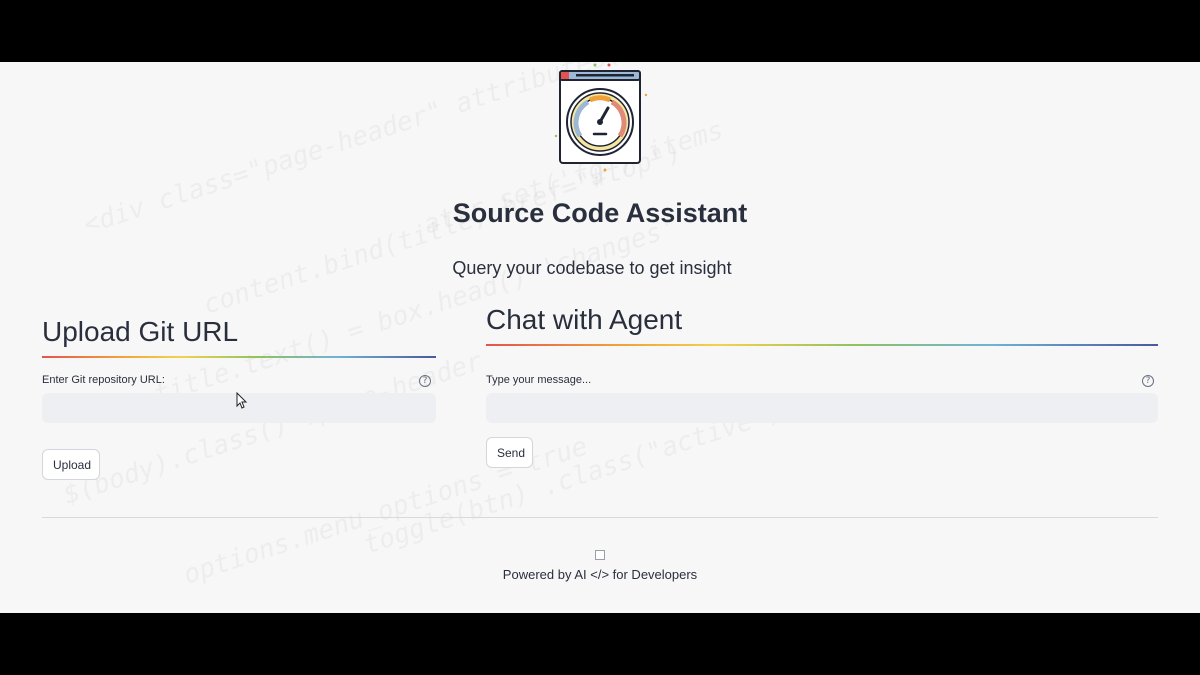 The width and height of the screenshot is (1200, 675). Describe the element at coordinates (103, 380) in the screenshot. I see `git-url-label: Enter Git repository URL:` at that location.